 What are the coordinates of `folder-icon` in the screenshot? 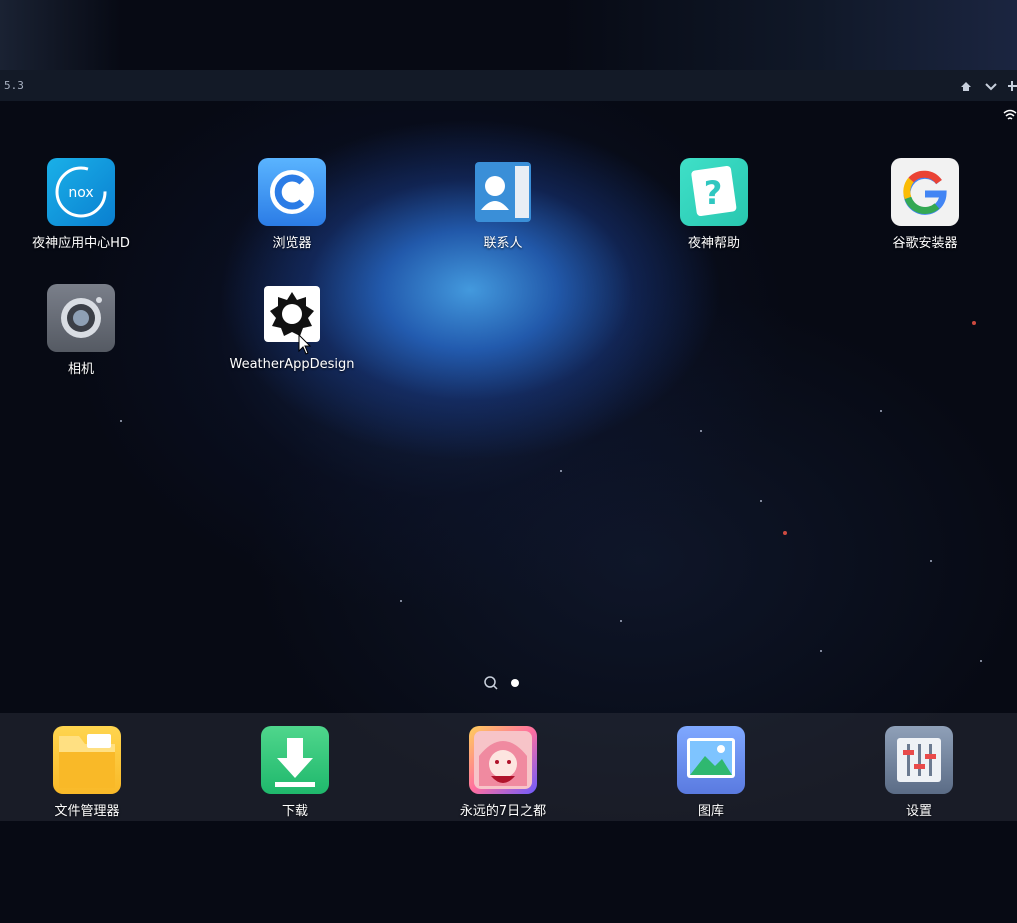 It's located at (87, 760).